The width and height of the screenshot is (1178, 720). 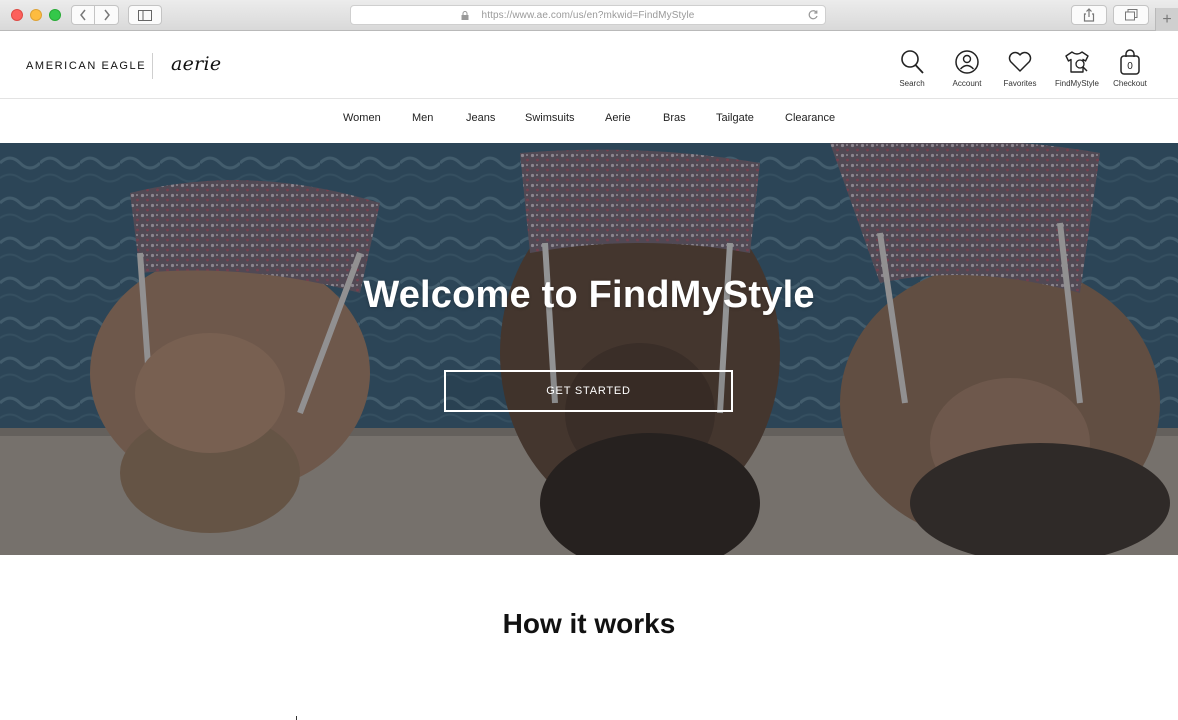 What do you see at coordinates (362, 118) in the screenshot?
I see `nav-item-women: Women` at bounding box center [362, 118].